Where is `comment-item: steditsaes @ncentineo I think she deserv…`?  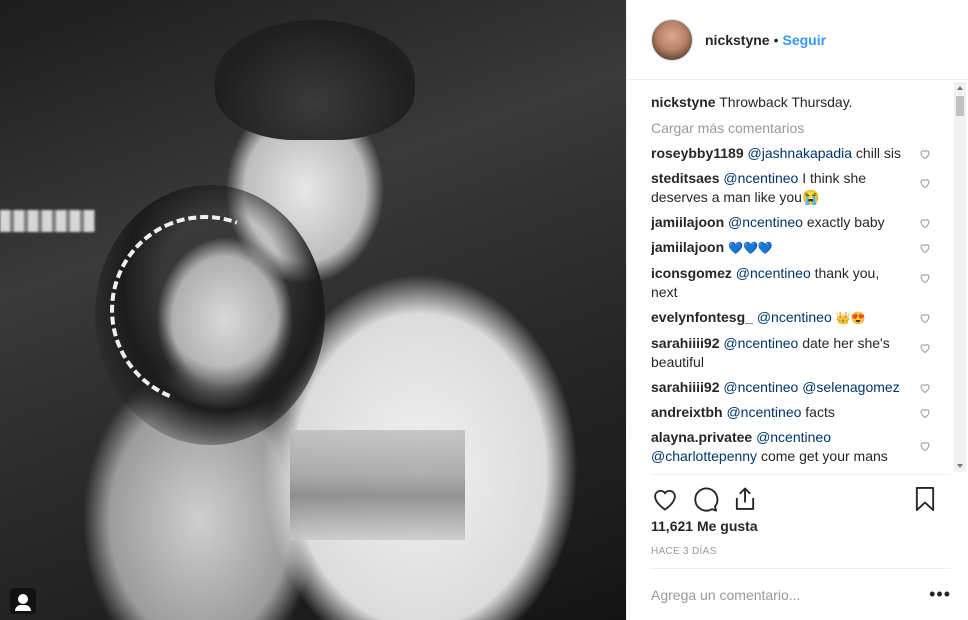
comment-item: steditsaes @ncentineo I think she deserv… is located at coordinates (794, 188).